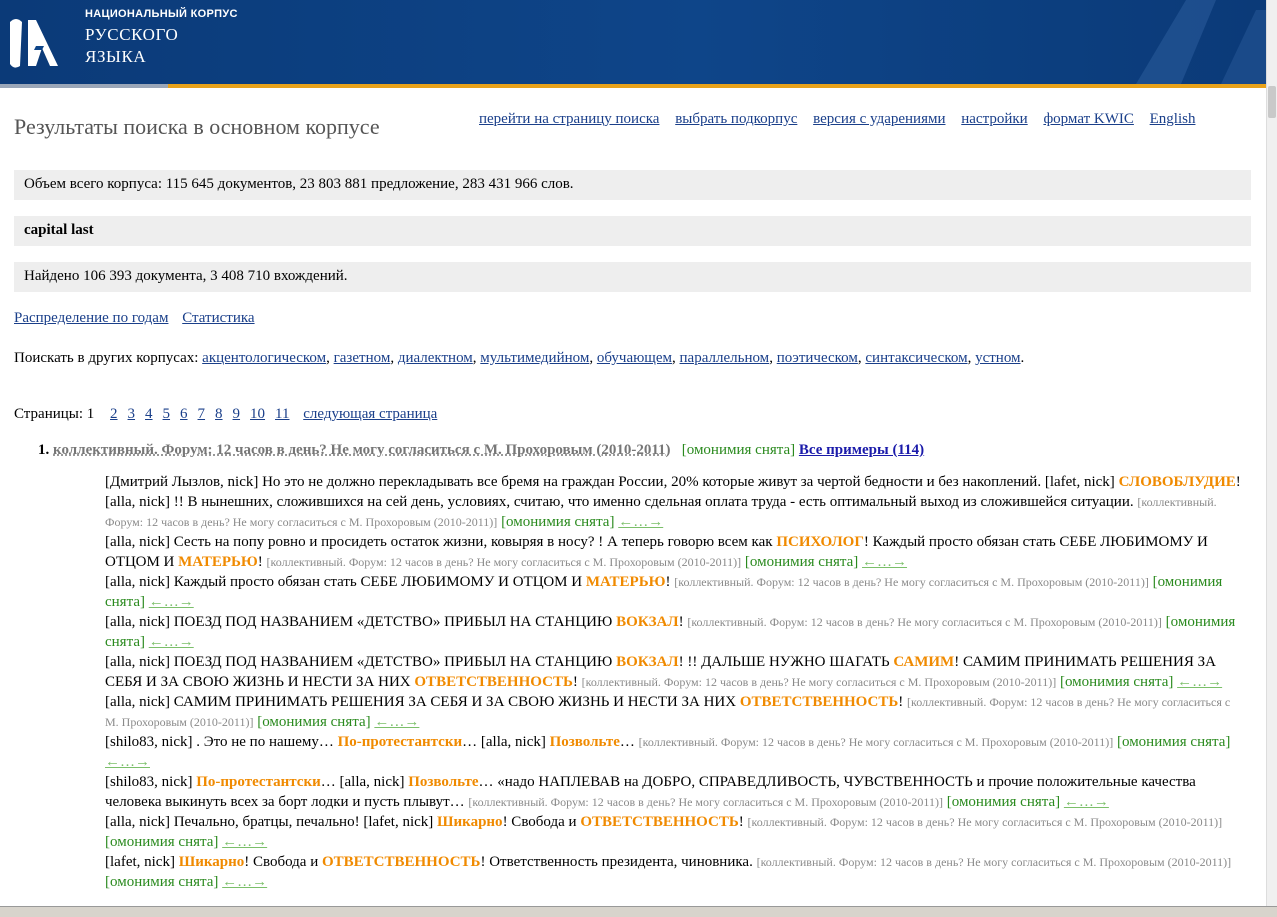 The width and height of the screenshot is (1277, 917). What do you see at coordinates (820, 542) in the screenshot?
I see `snippet-keyword: ПСИХОЛОГ` at bounding box center [820, 542].